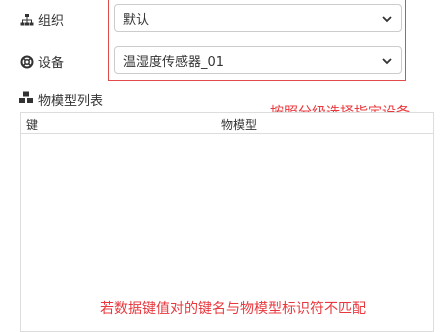  I want to click on org-label-text: 组织, so click(51, 21).